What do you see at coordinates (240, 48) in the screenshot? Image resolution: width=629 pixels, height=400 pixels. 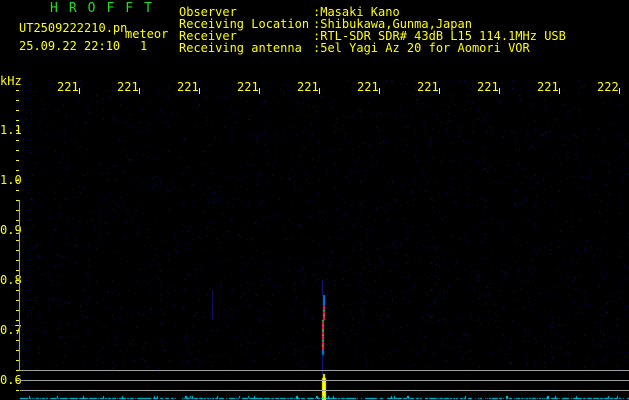 I see `antenna-label: Receiving antenna` at bounding box center [240, 48].